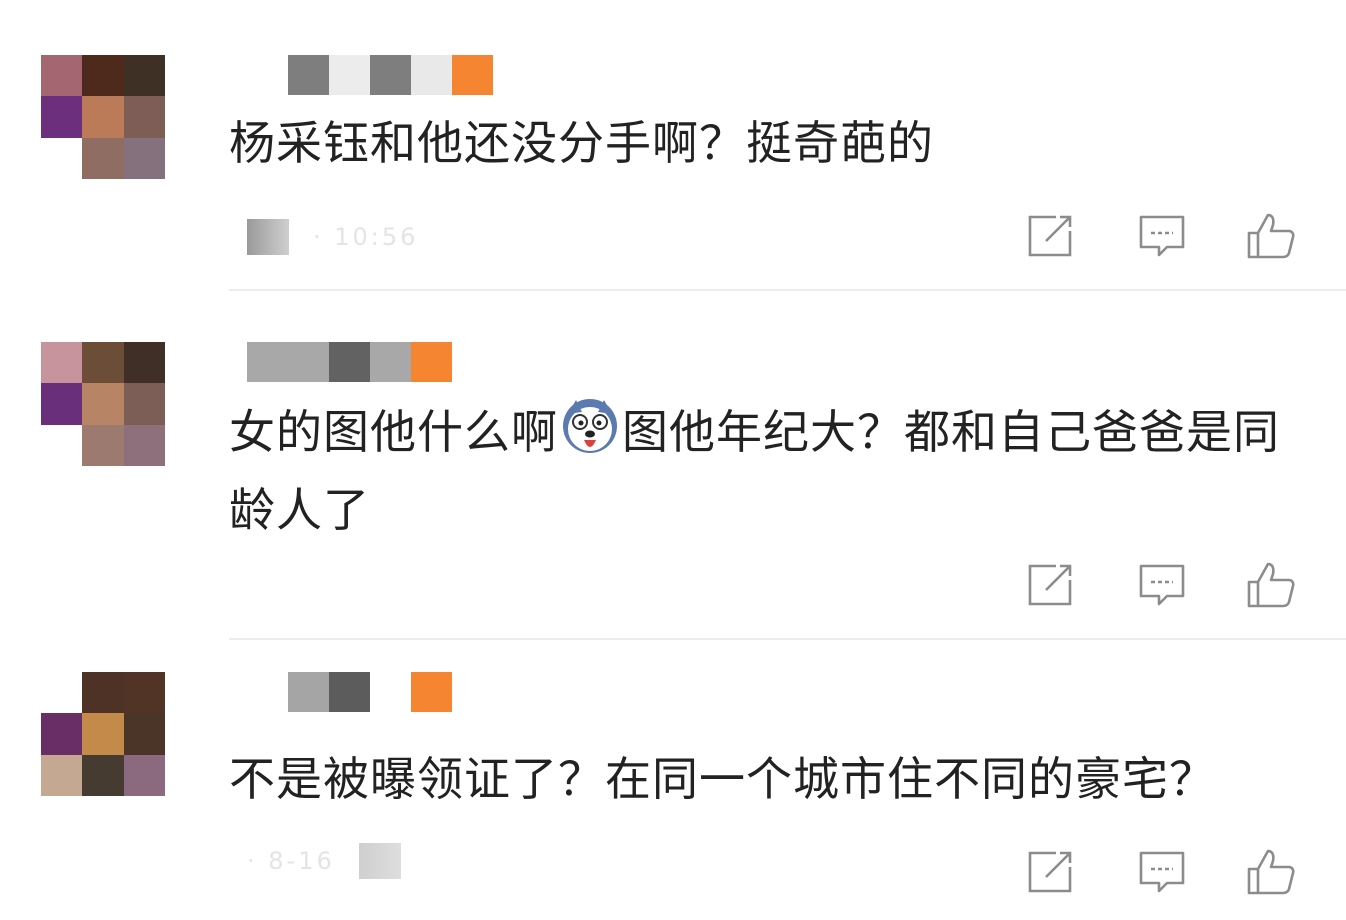 This screenshot has width=1346, height=920. I want to click on comment-meta: · 10:56, so click(332, 237).